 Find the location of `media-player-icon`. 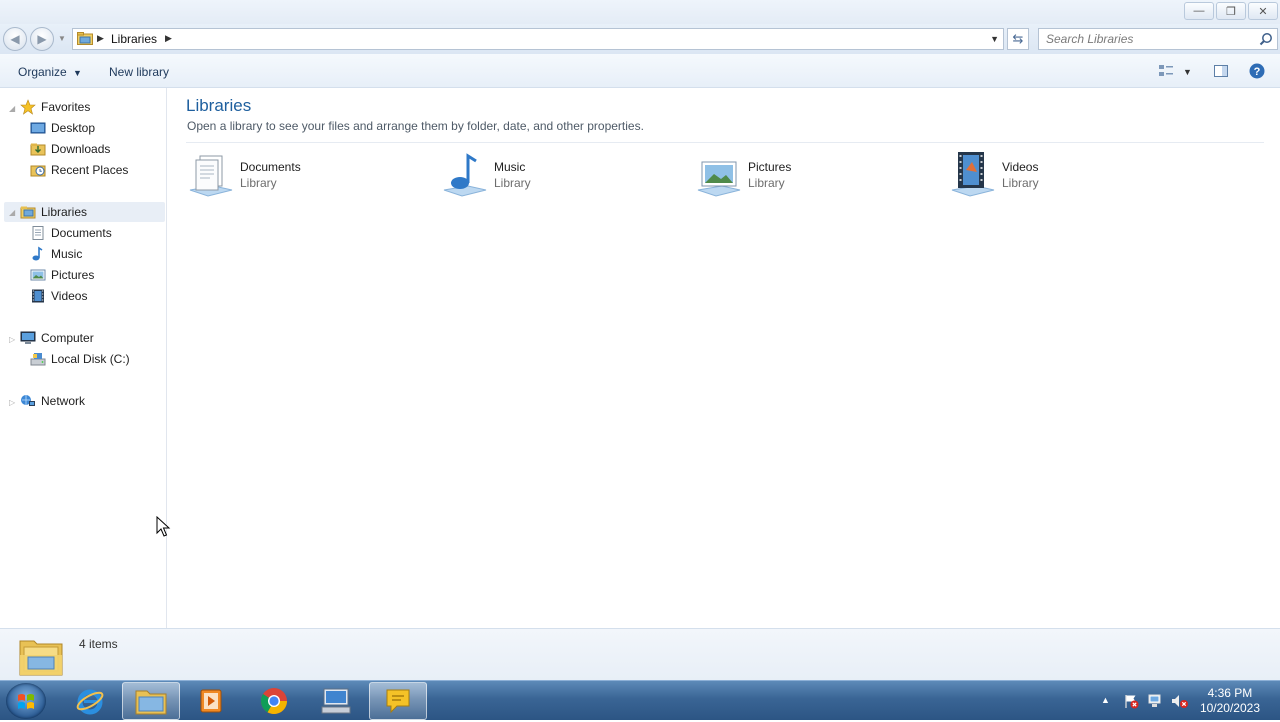

media-player-icon is located at coordinates (211, 701).